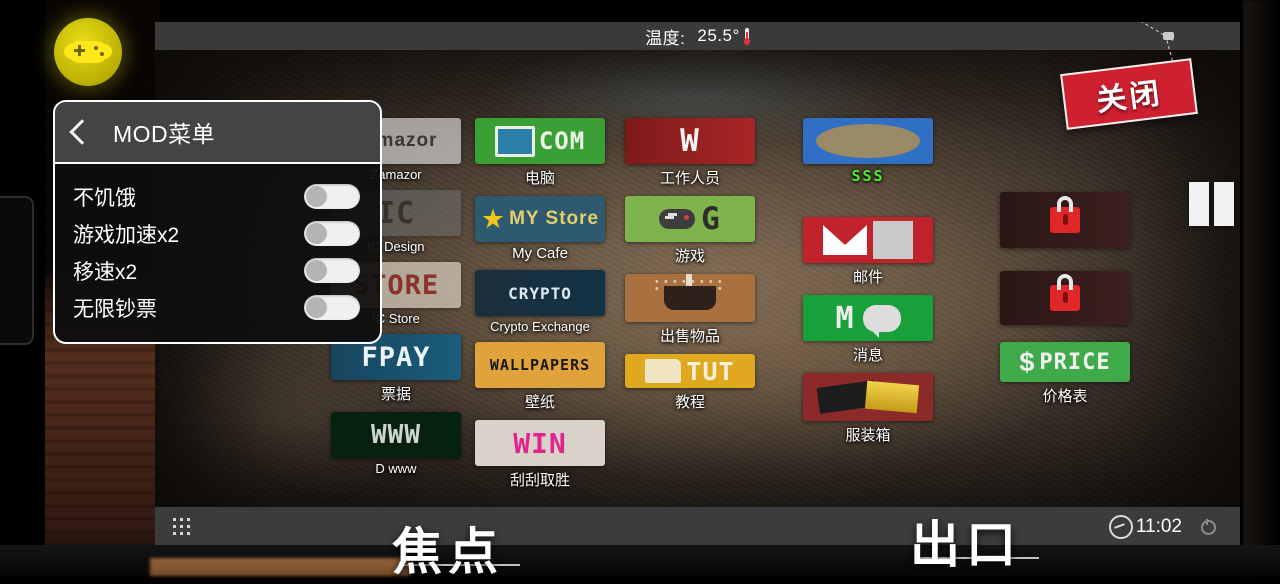 This screenshot has width=1280, height=584. I want to click on tile-text: COM, so click(562, 141).